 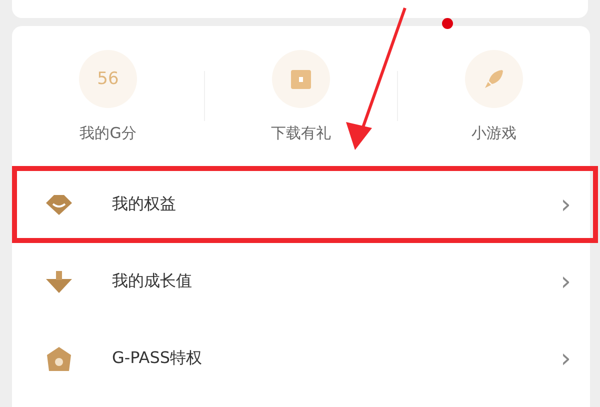 What do you see at coordinates (158, 358) in the screenshot?
I see `menu-label: G-PASS特权` at bounding box center [158, 358].